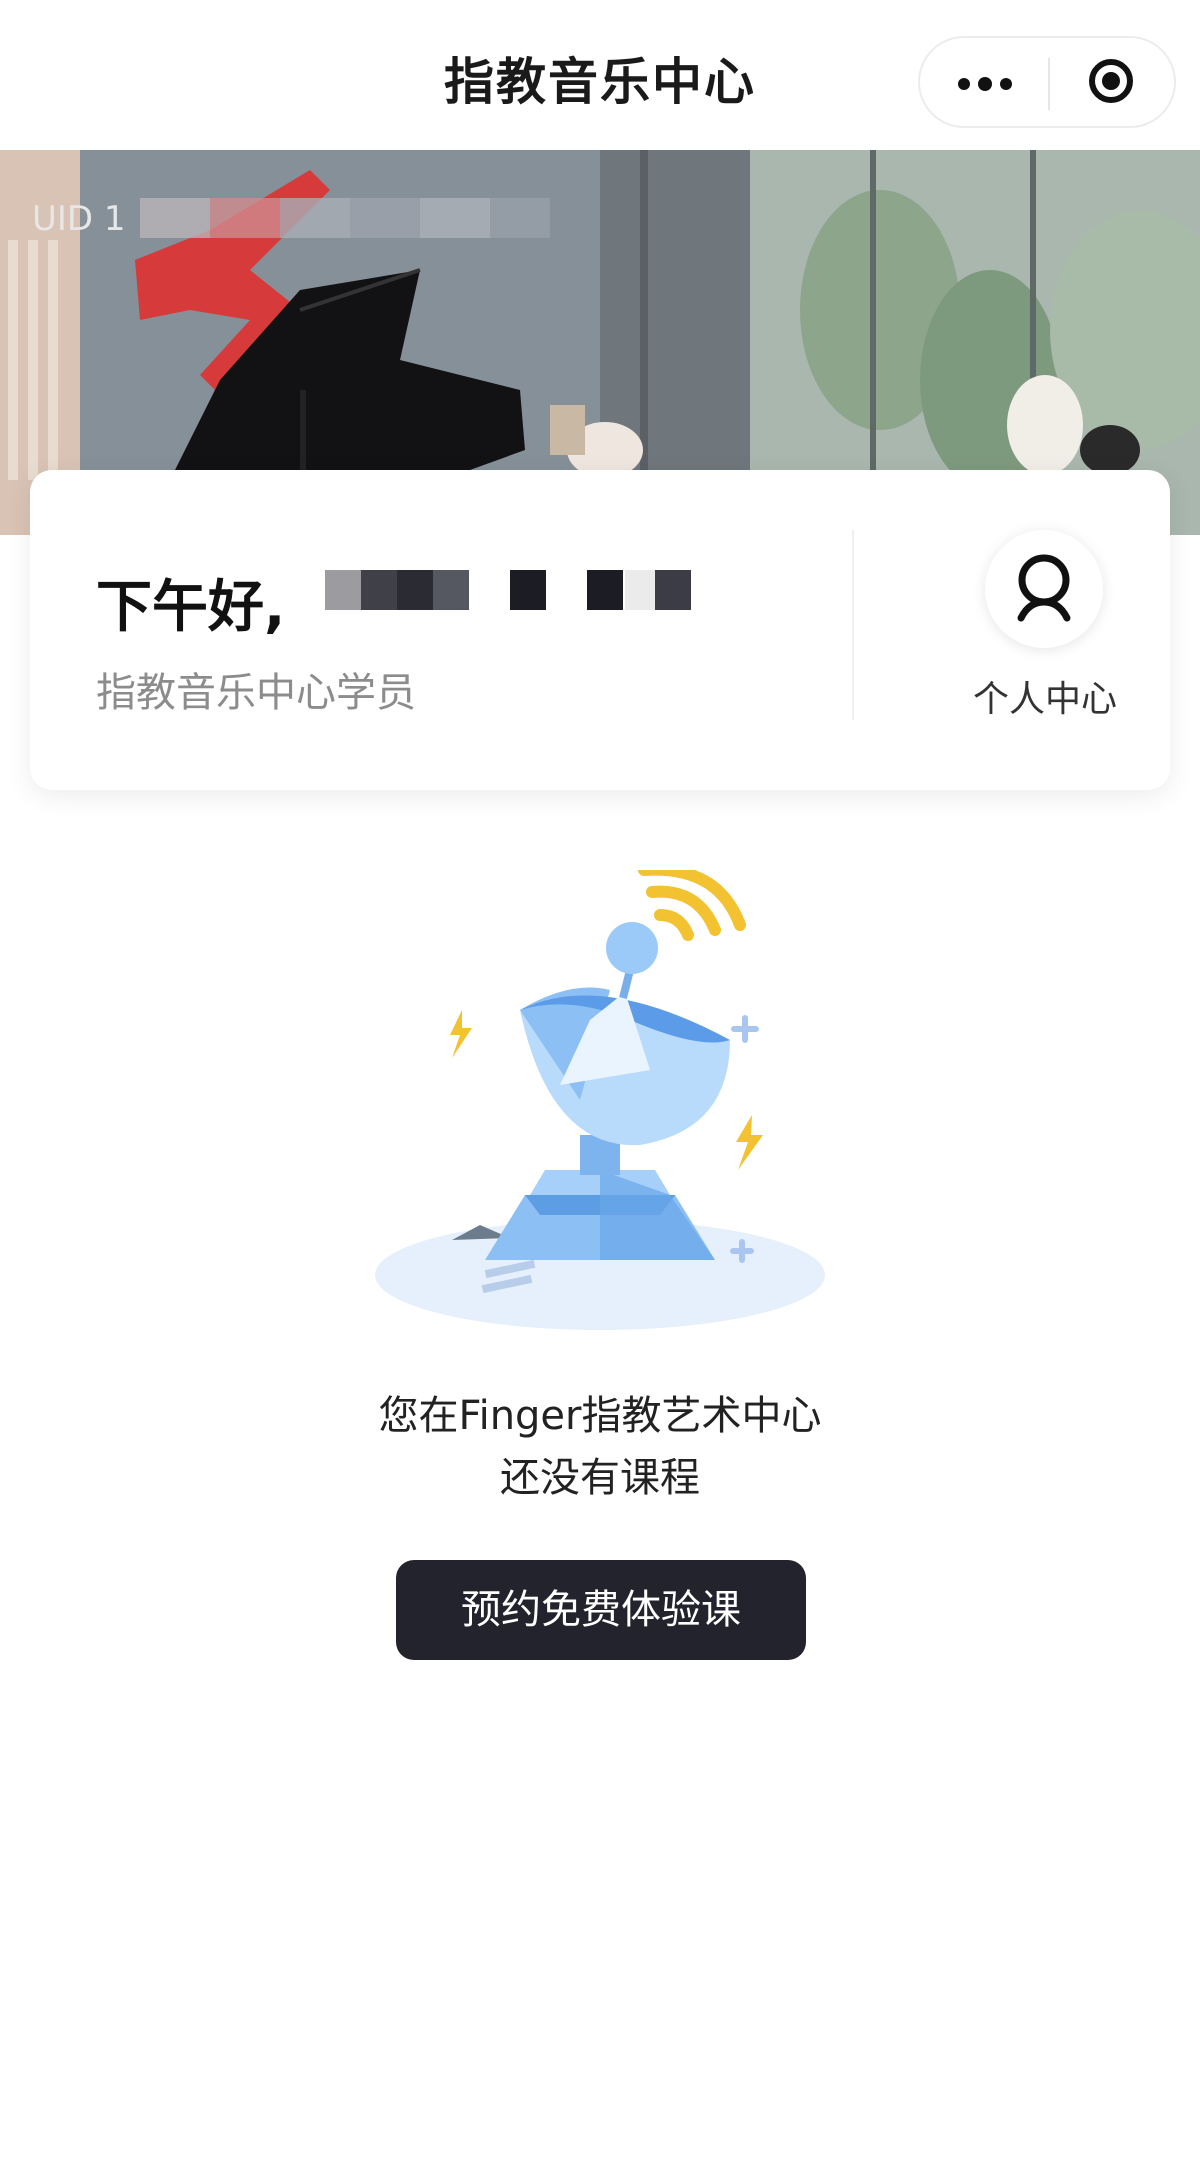  What do you see at coordinates (853, 625) in the screenshot?
I see `card-divider` at bounding box center [853, 625].